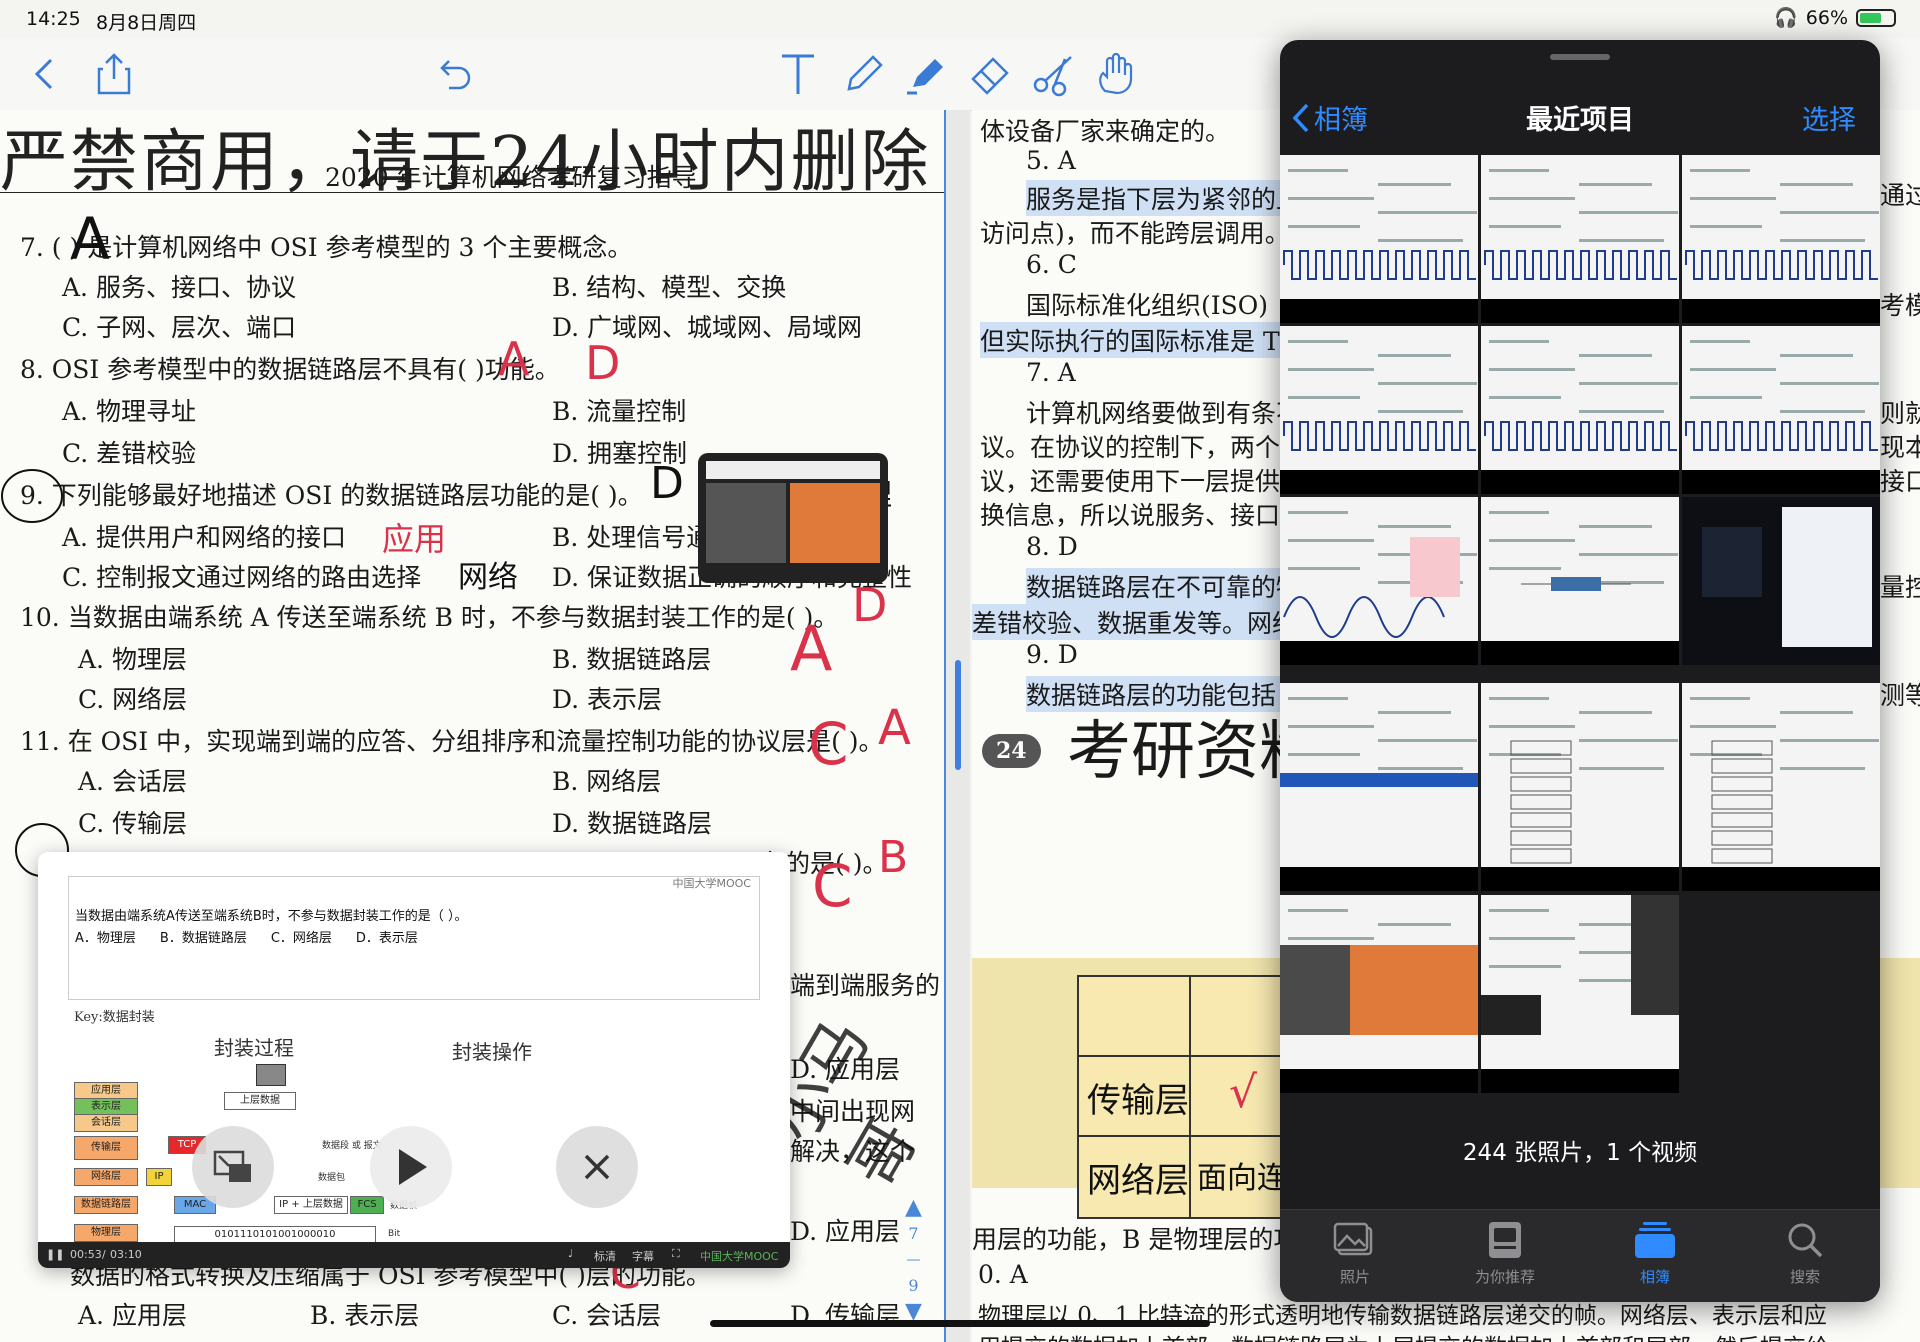  I want to click on scissors-icon, so click(1054, 74).